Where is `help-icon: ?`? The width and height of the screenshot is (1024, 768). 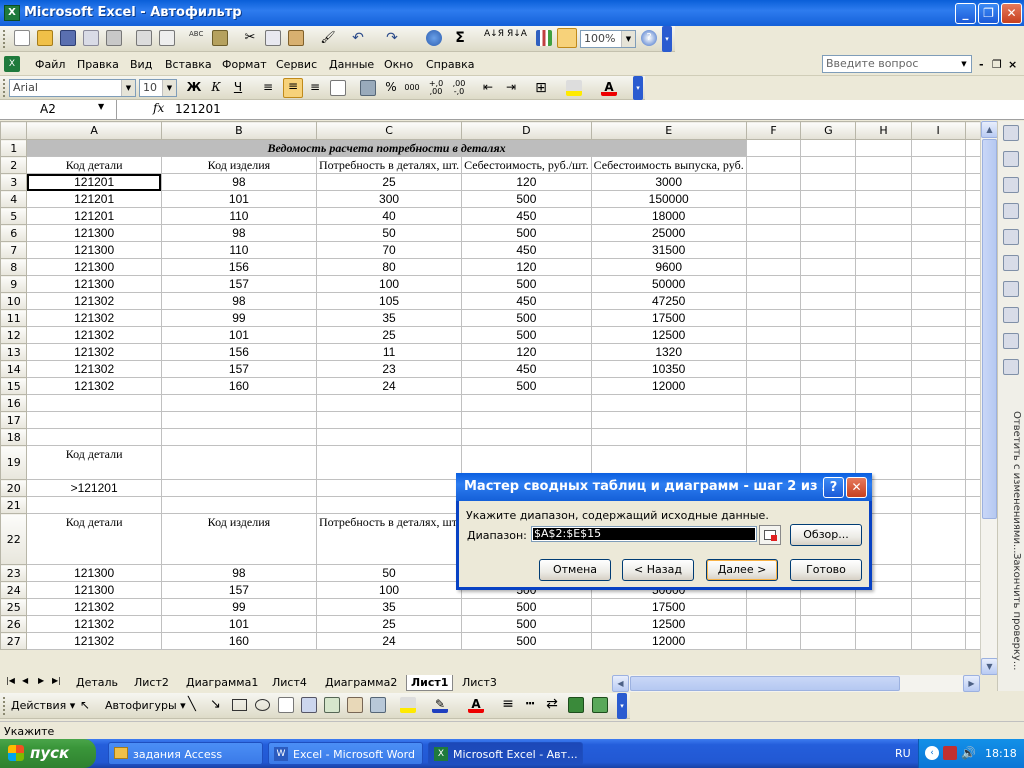
help-icon: ? is located at coordinates (649, 38).